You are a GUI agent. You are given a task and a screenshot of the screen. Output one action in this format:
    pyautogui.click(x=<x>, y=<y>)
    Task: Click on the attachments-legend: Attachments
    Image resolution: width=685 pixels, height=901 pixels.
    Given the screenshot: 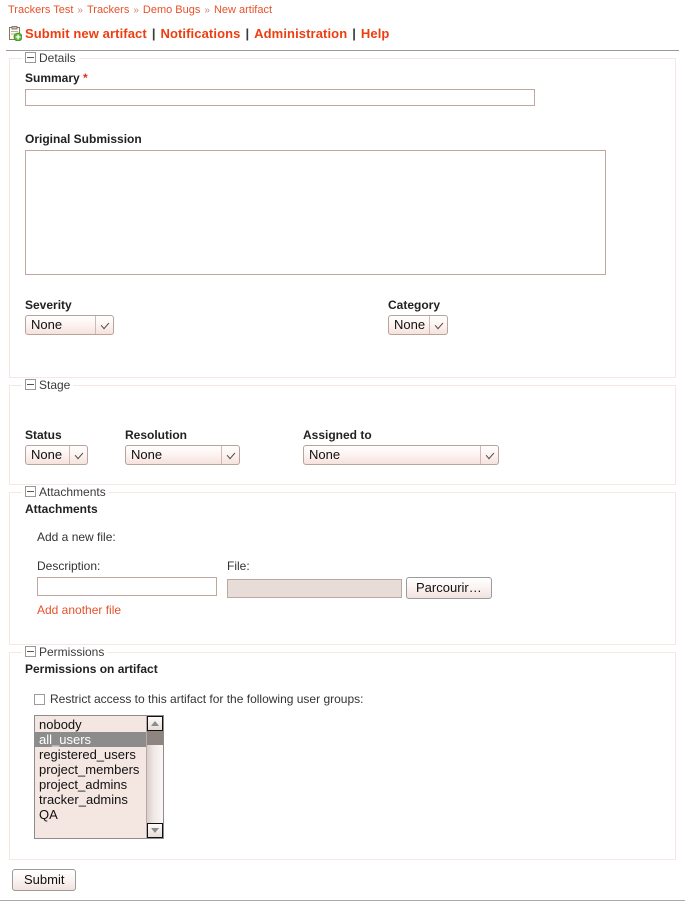 What is the action you would take?
    pyautogui.click(x=65, y=492)
    